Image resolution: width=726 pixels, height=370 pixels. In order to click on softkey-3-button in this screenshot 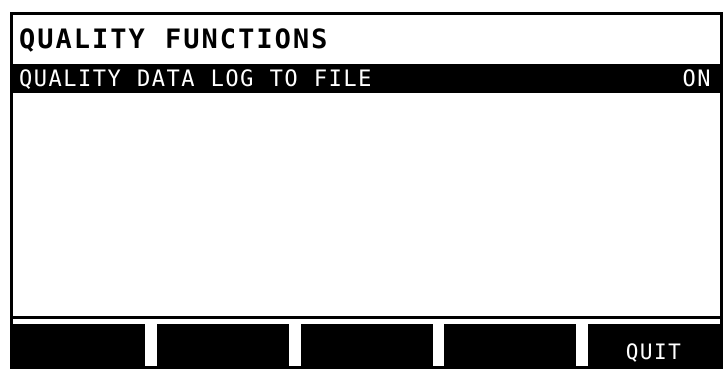, I will do `click(366, 345)`.